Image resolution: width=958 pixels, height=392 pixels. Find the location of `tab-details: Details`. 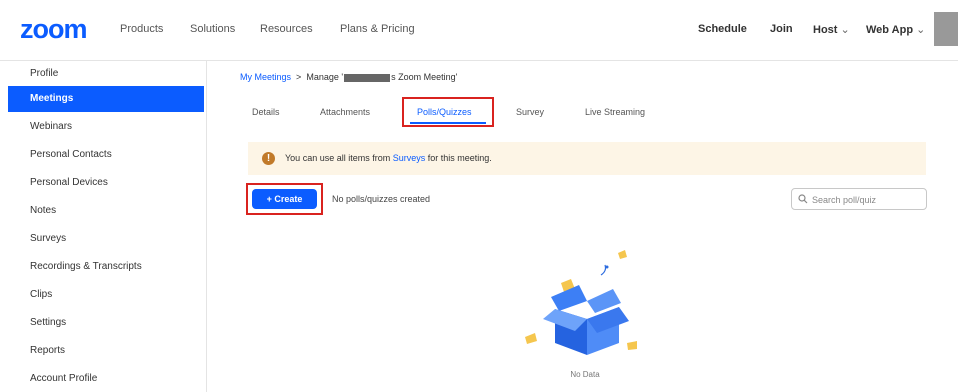

tab-details: Details is located at coordinates (266, 112).